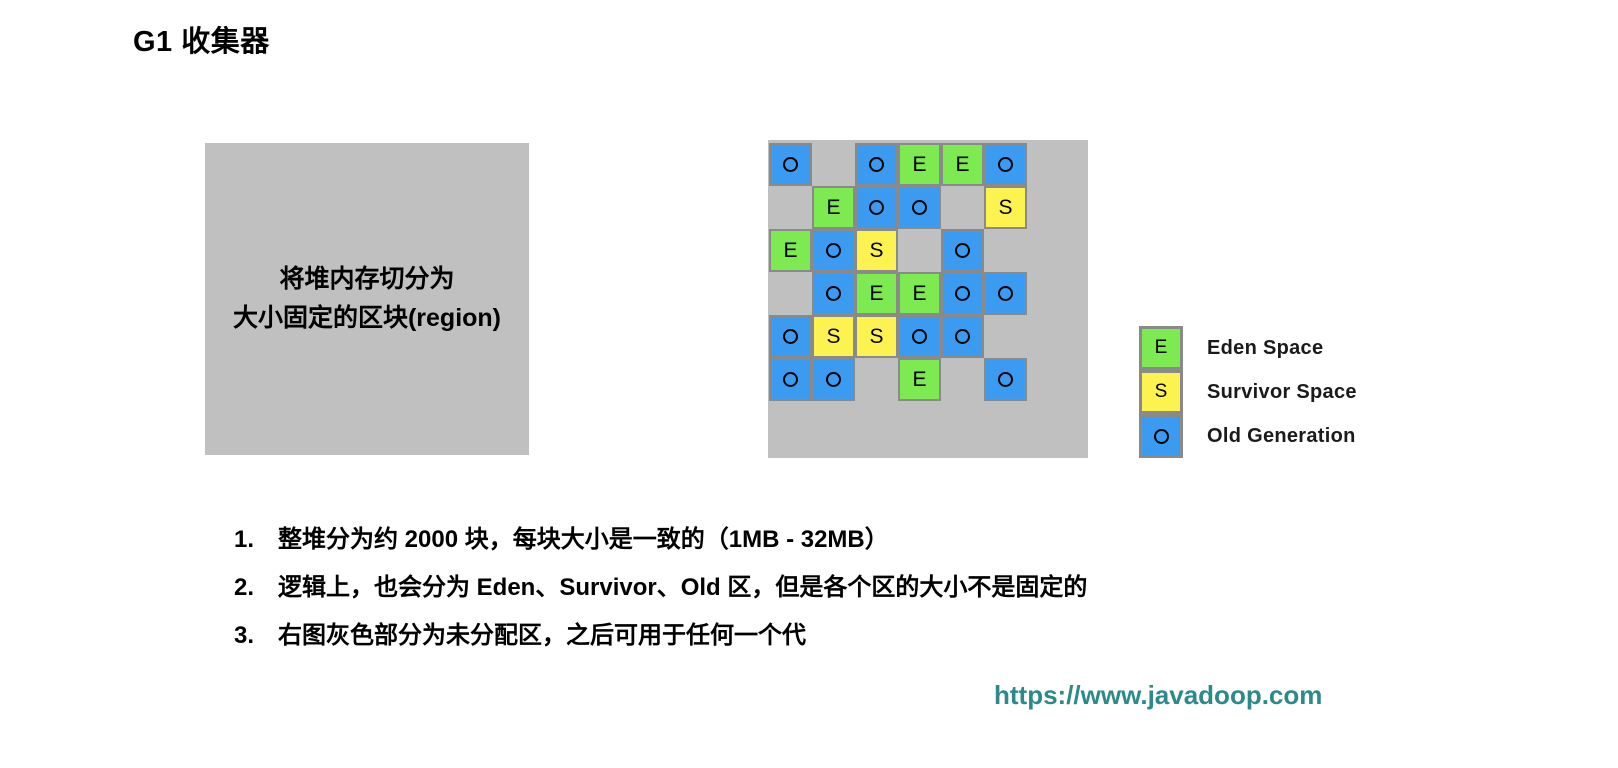 The image size is (1618, 768). I want to click on note-item: 1. 整堆分为约 2000 块，每块大小是一致的（1MB - 32MB）, so click(834, 536).